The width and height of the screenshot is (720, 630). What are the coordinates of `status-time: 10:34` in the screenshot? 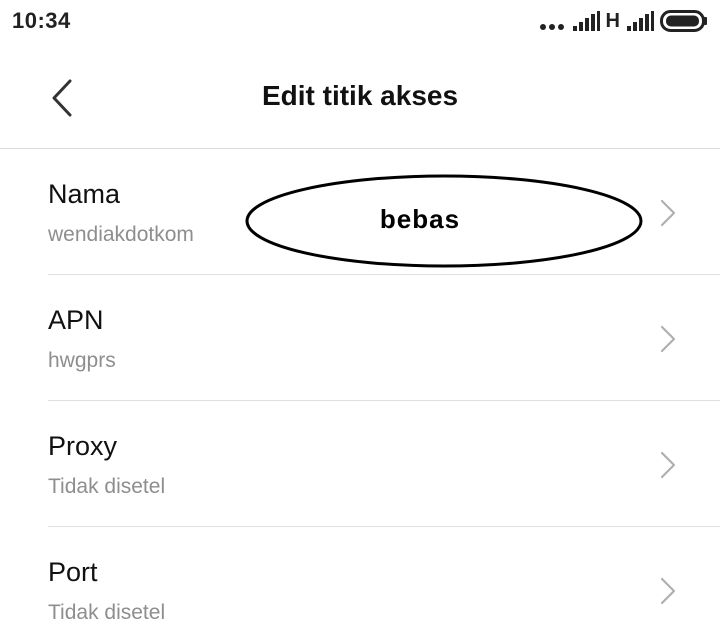 It's located at (41, 20).